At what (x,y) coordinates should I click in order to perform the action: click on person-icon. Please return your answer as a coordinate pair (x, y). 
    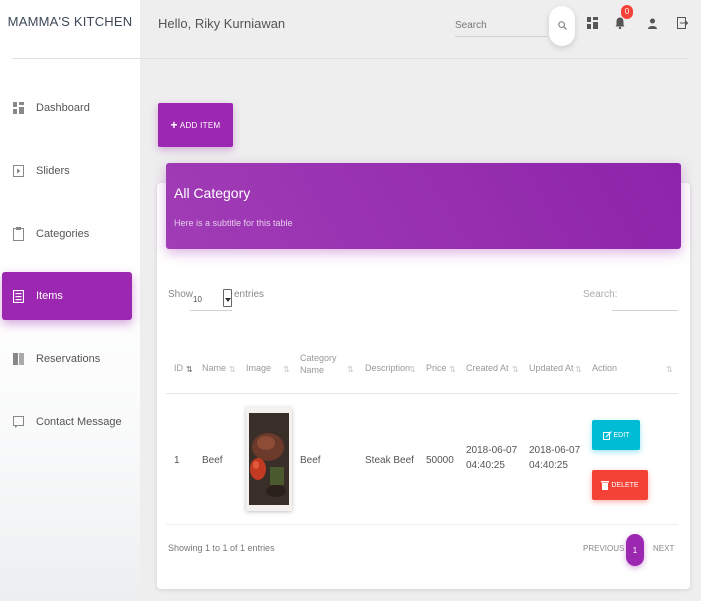
    Looking at the image, I should click on (652, 23).